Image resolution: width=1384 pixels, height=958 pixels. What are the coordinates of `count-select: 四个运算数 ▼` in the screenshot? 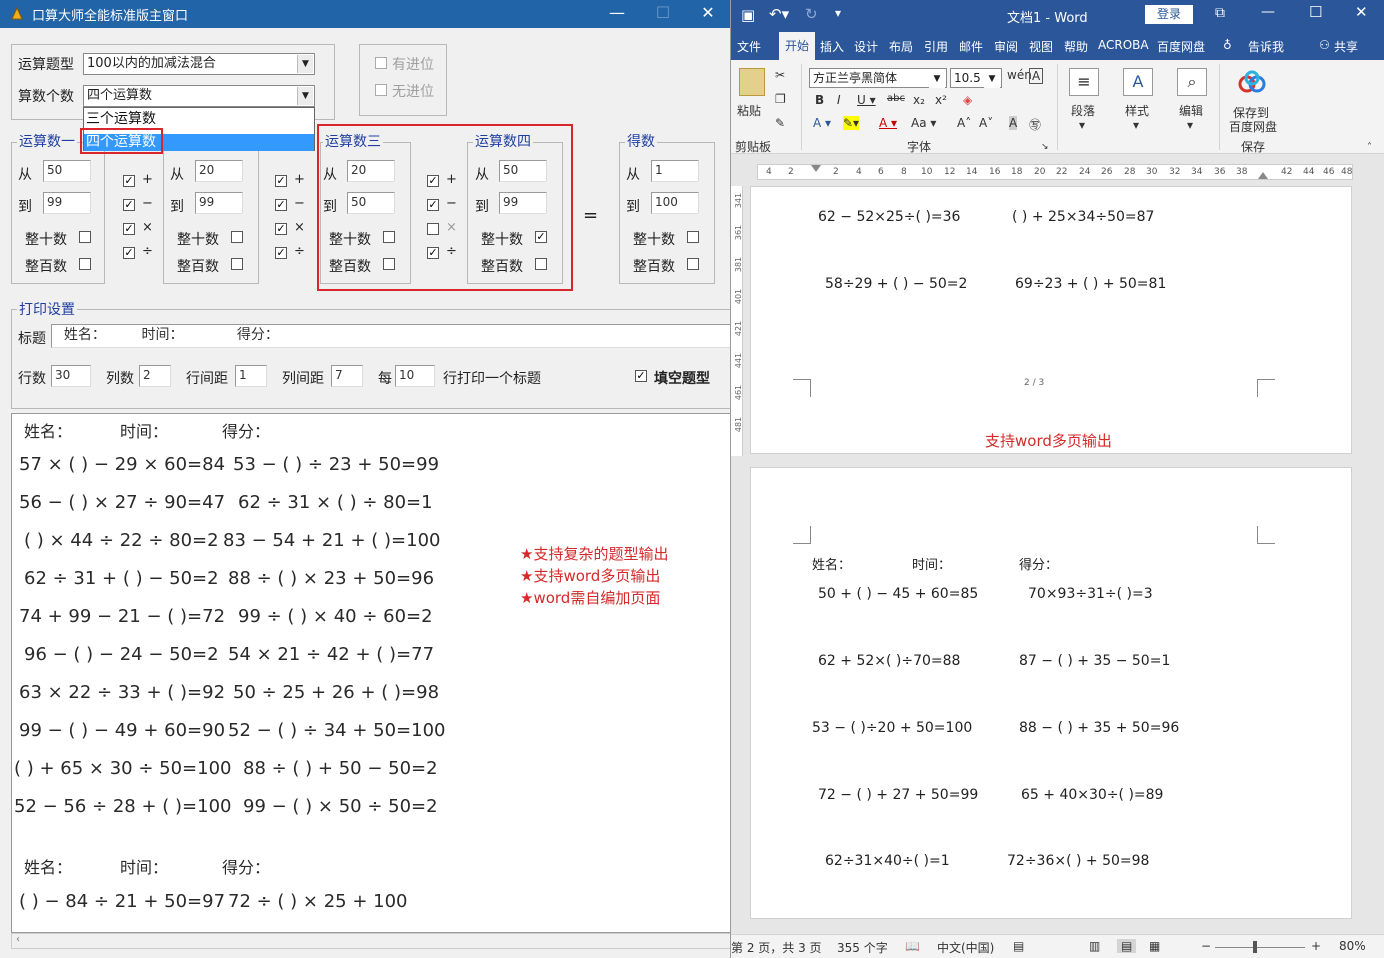 It's located at (199, 96).